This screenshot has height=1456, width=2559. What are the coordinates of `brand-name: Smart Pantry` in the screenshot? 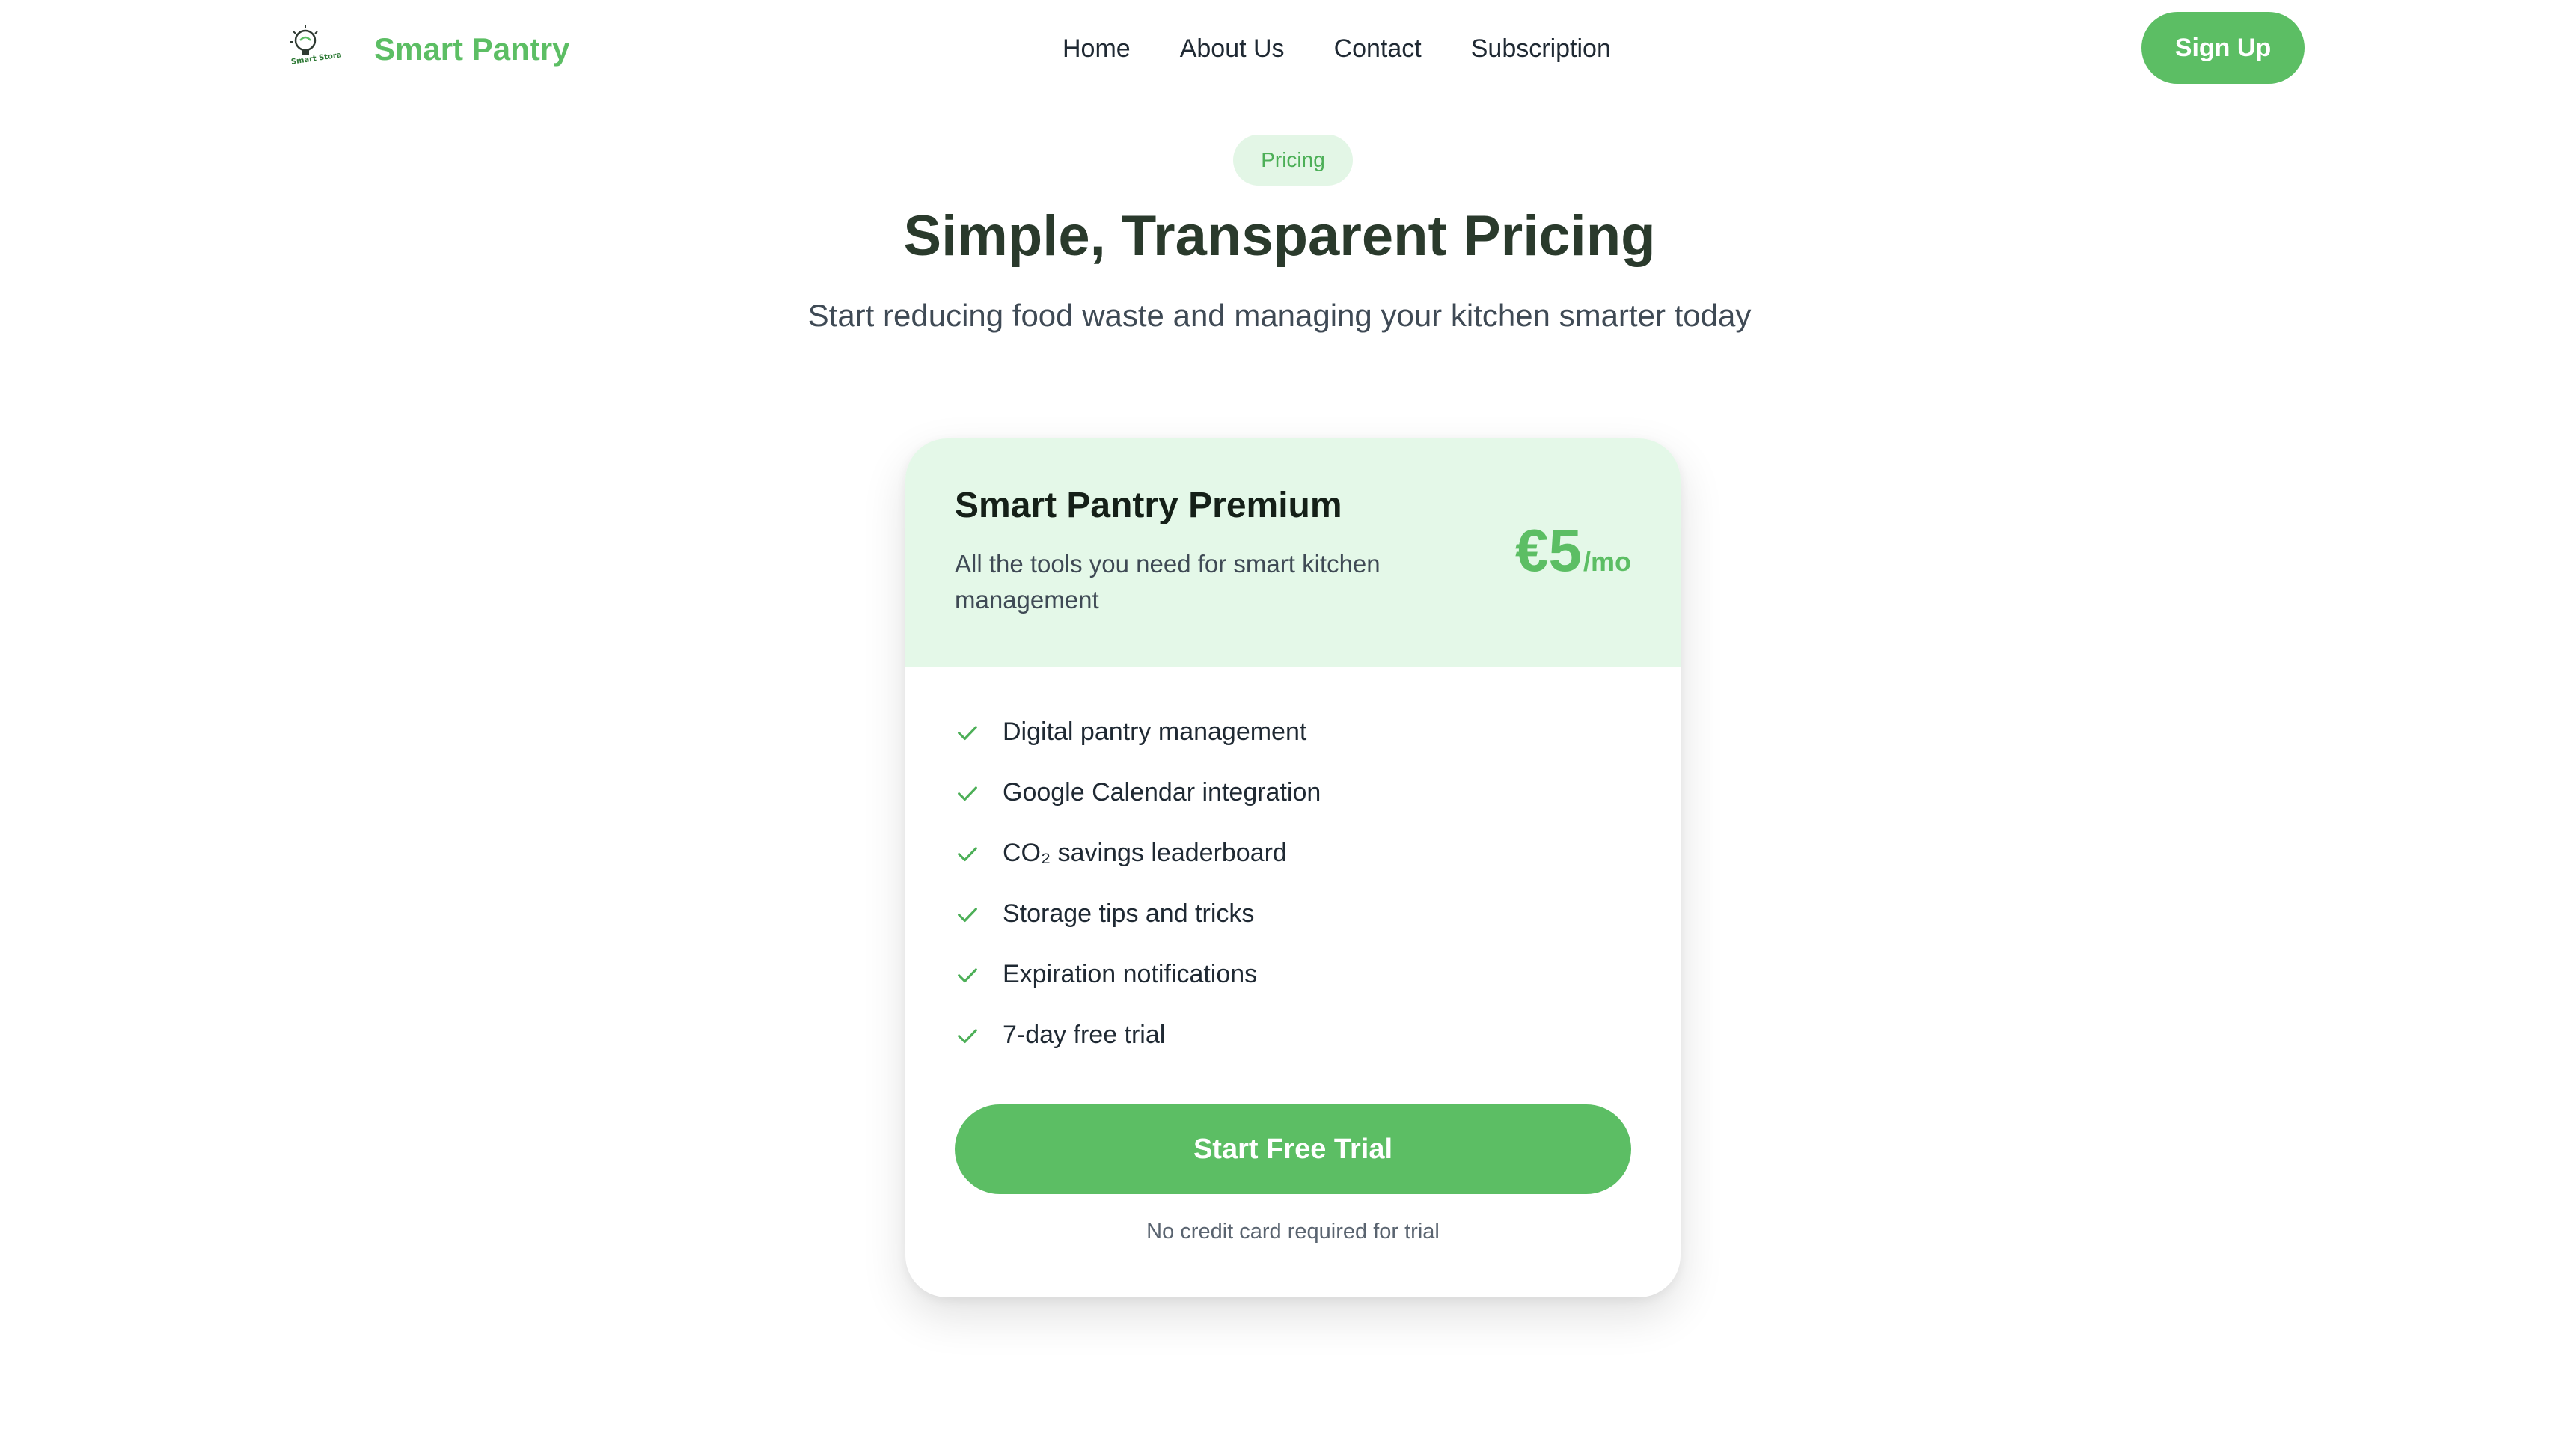 It's located at (472, 49).